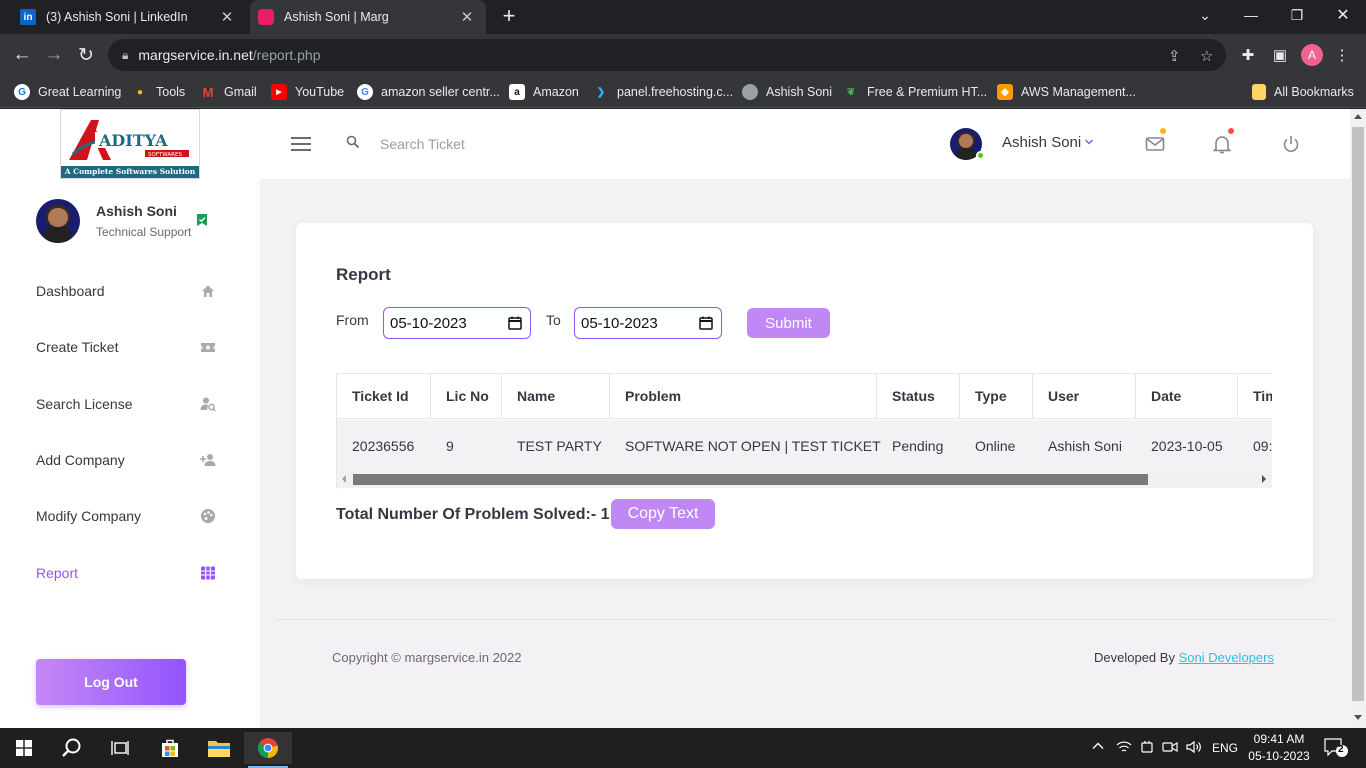 This screenshot has height=768, width=1366. What do you see at coordinates (58, 221) in the screenshot?
I see `avatar` at bounding box center [58, 221].